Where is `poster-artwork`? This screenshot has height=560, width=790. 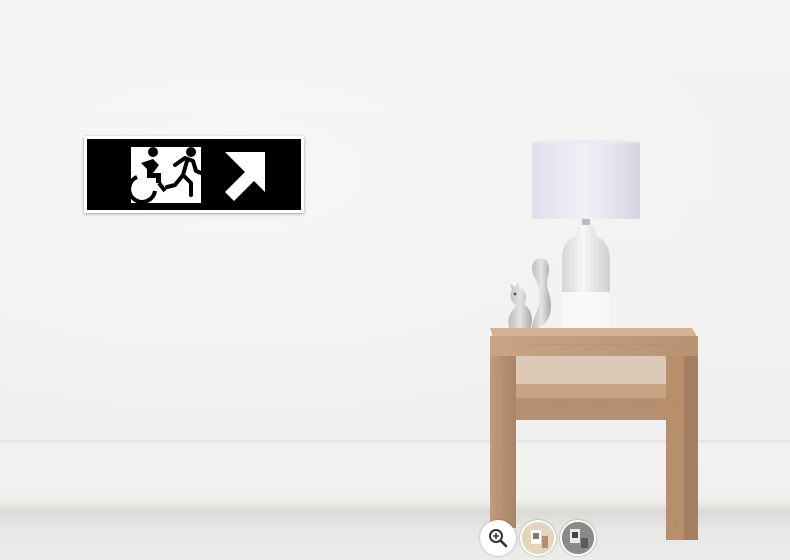 poster-artwork is located at coordinates (194, 174).